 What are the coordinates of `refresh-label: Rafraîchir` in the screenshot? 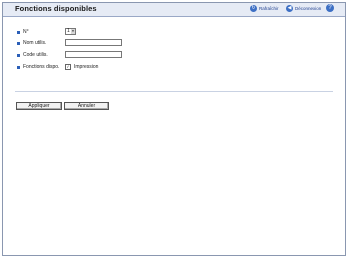 It's located at (269, 8).